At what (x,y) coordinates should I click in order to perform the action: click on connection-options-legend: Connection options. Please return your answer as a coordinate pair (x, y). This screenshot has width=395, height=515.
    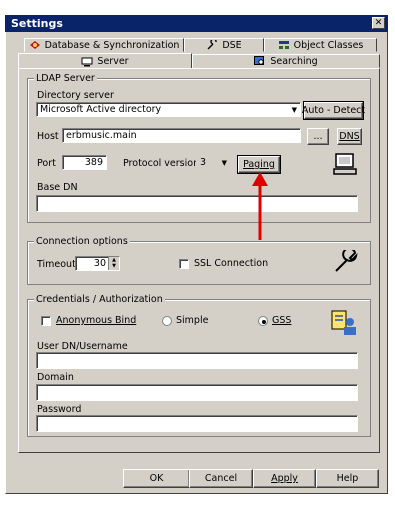
    Looking at the image, I should click on (82, 241).